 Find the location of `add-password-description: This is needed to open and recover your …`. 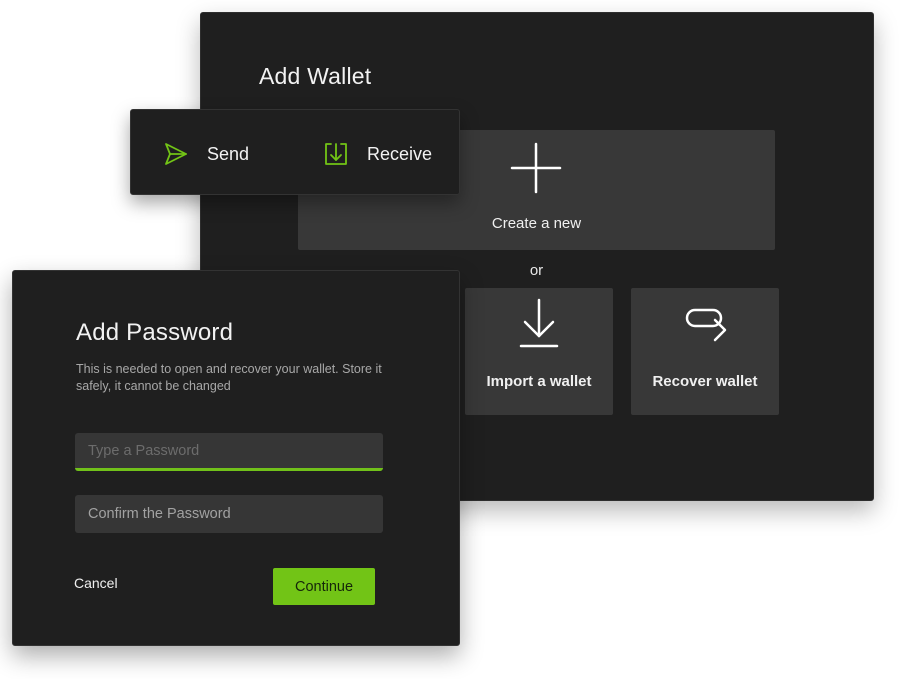

add-password-description: This is needed to open and recover your … is located at coordinates (229, 377).